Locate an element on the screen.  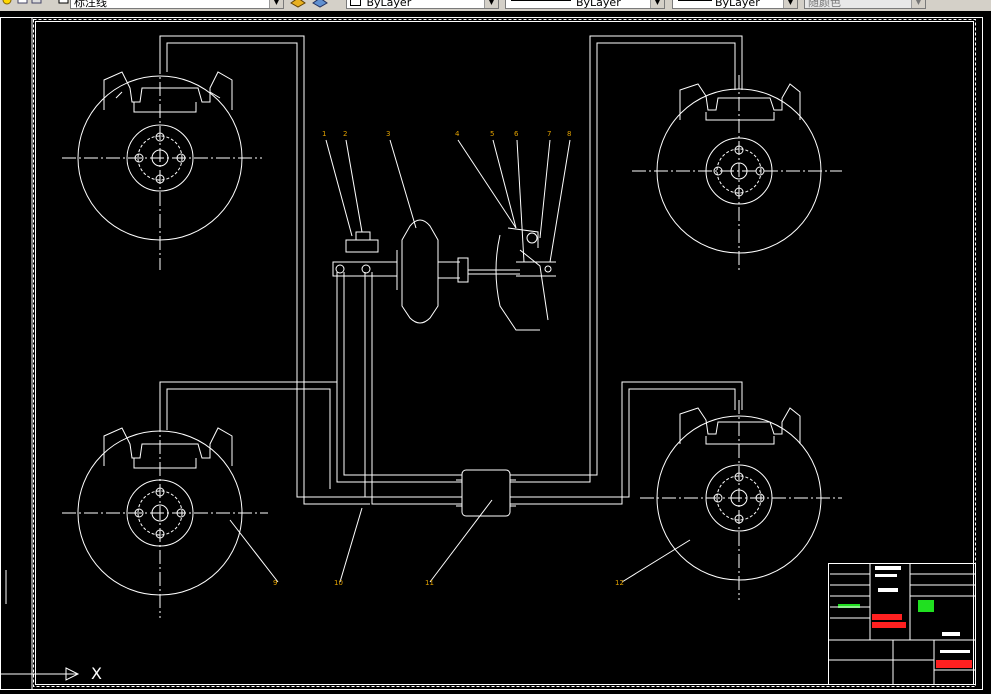
part-label-6: 6 is located at coordinates (516, 134).